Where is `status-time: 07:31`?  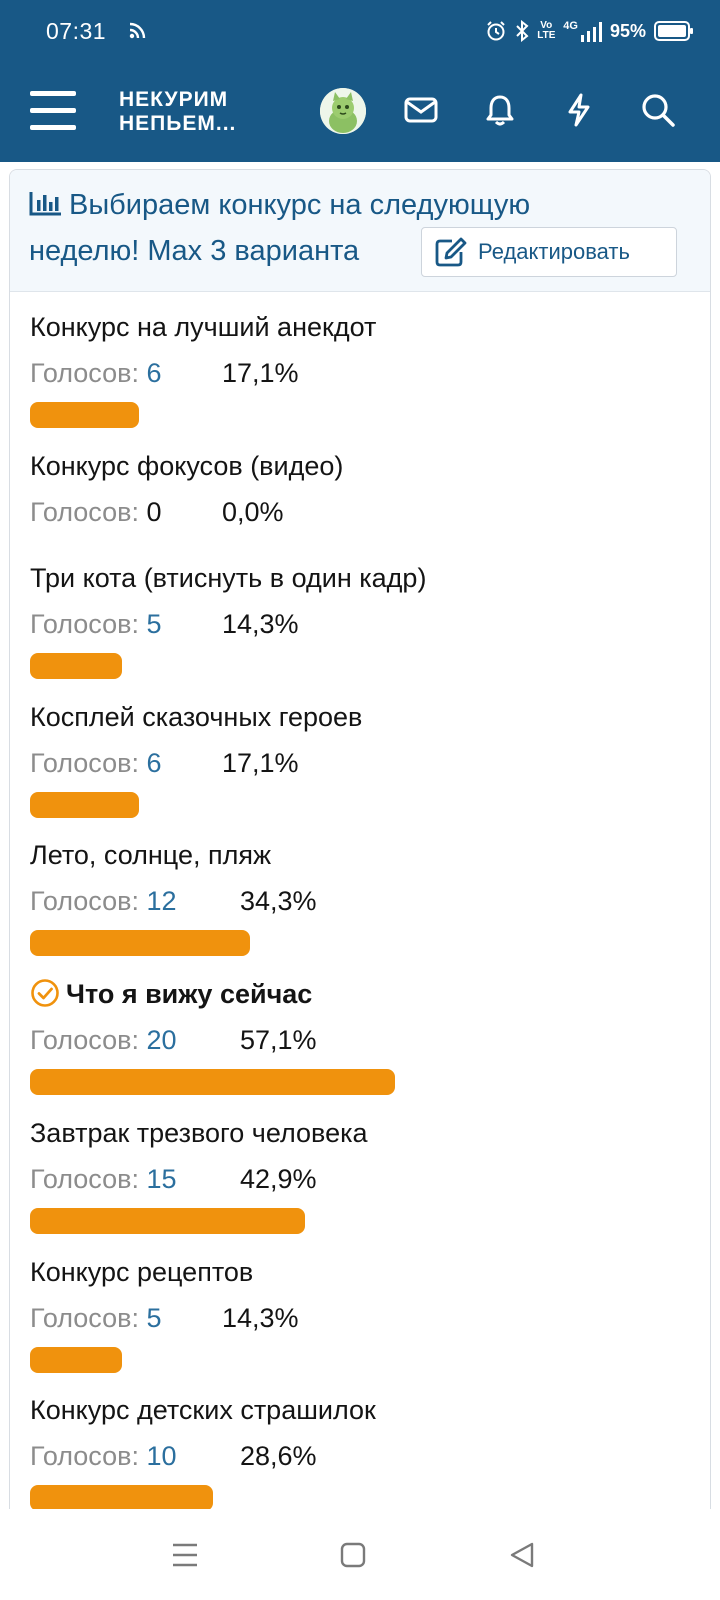
status-time: 07:31 is located at coordinates (76, 31).